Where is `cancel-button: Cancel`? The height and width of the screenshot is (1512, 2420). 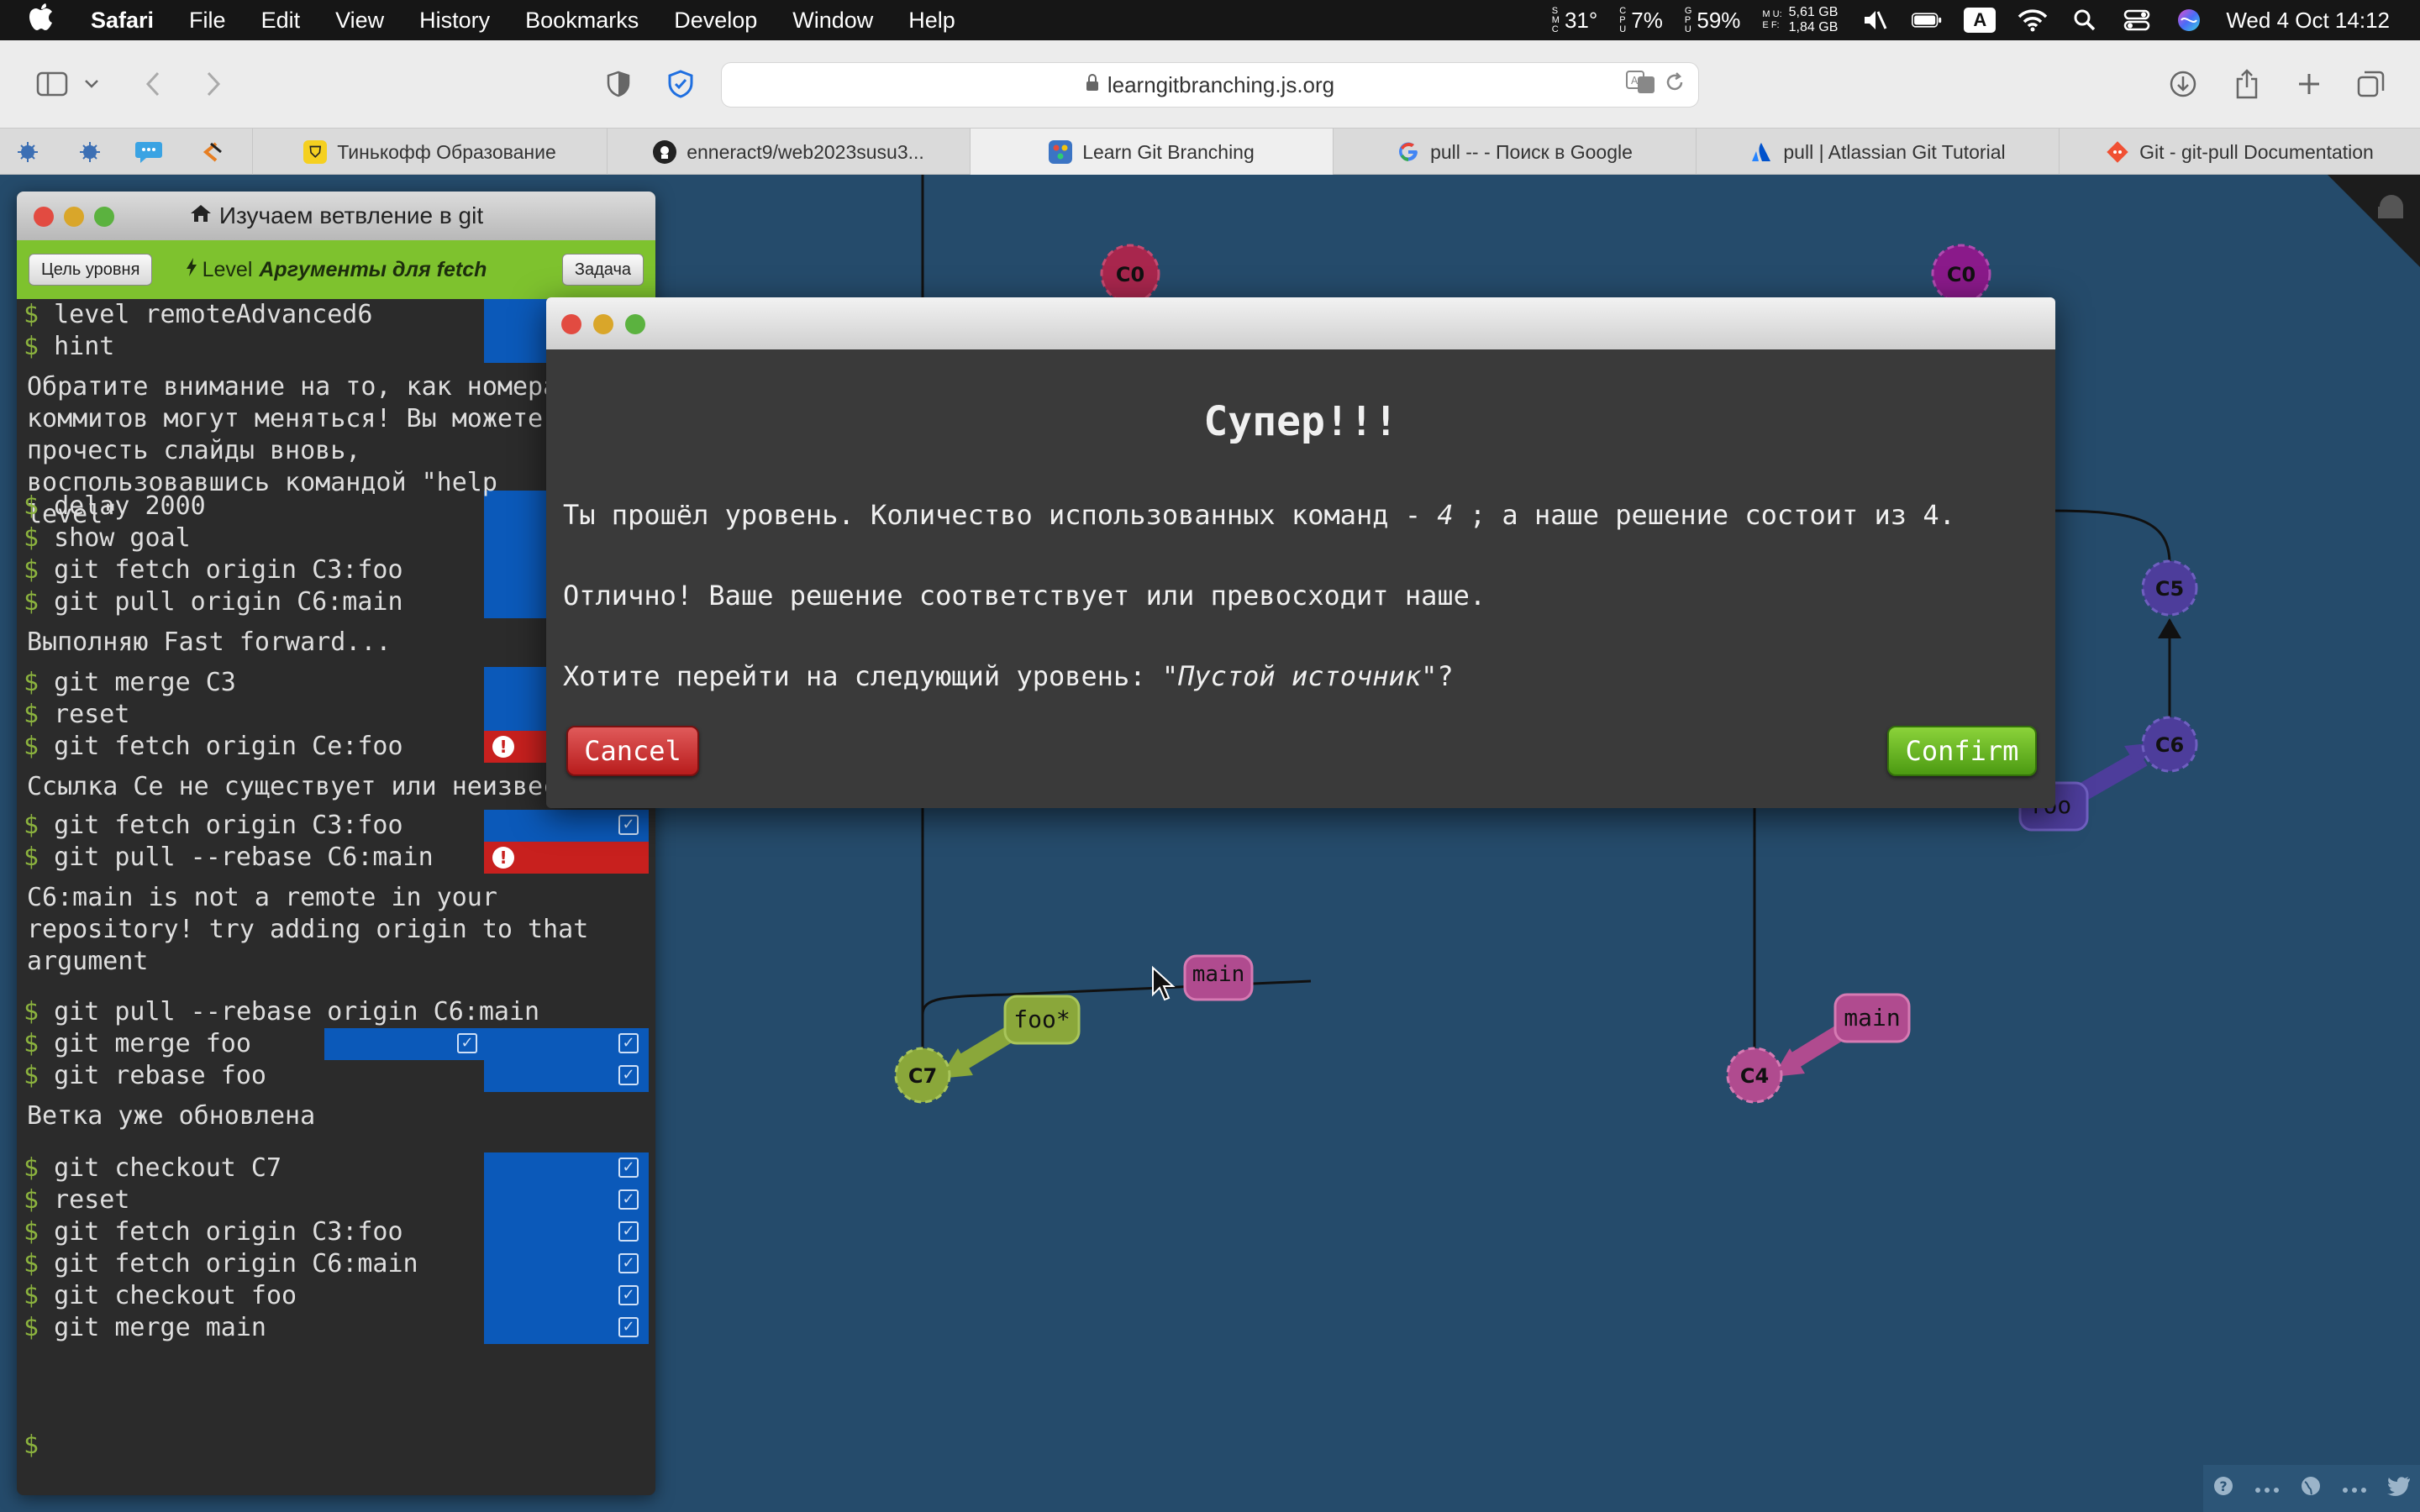 cancel-button: Cancel is located at coordinates (632, 751).